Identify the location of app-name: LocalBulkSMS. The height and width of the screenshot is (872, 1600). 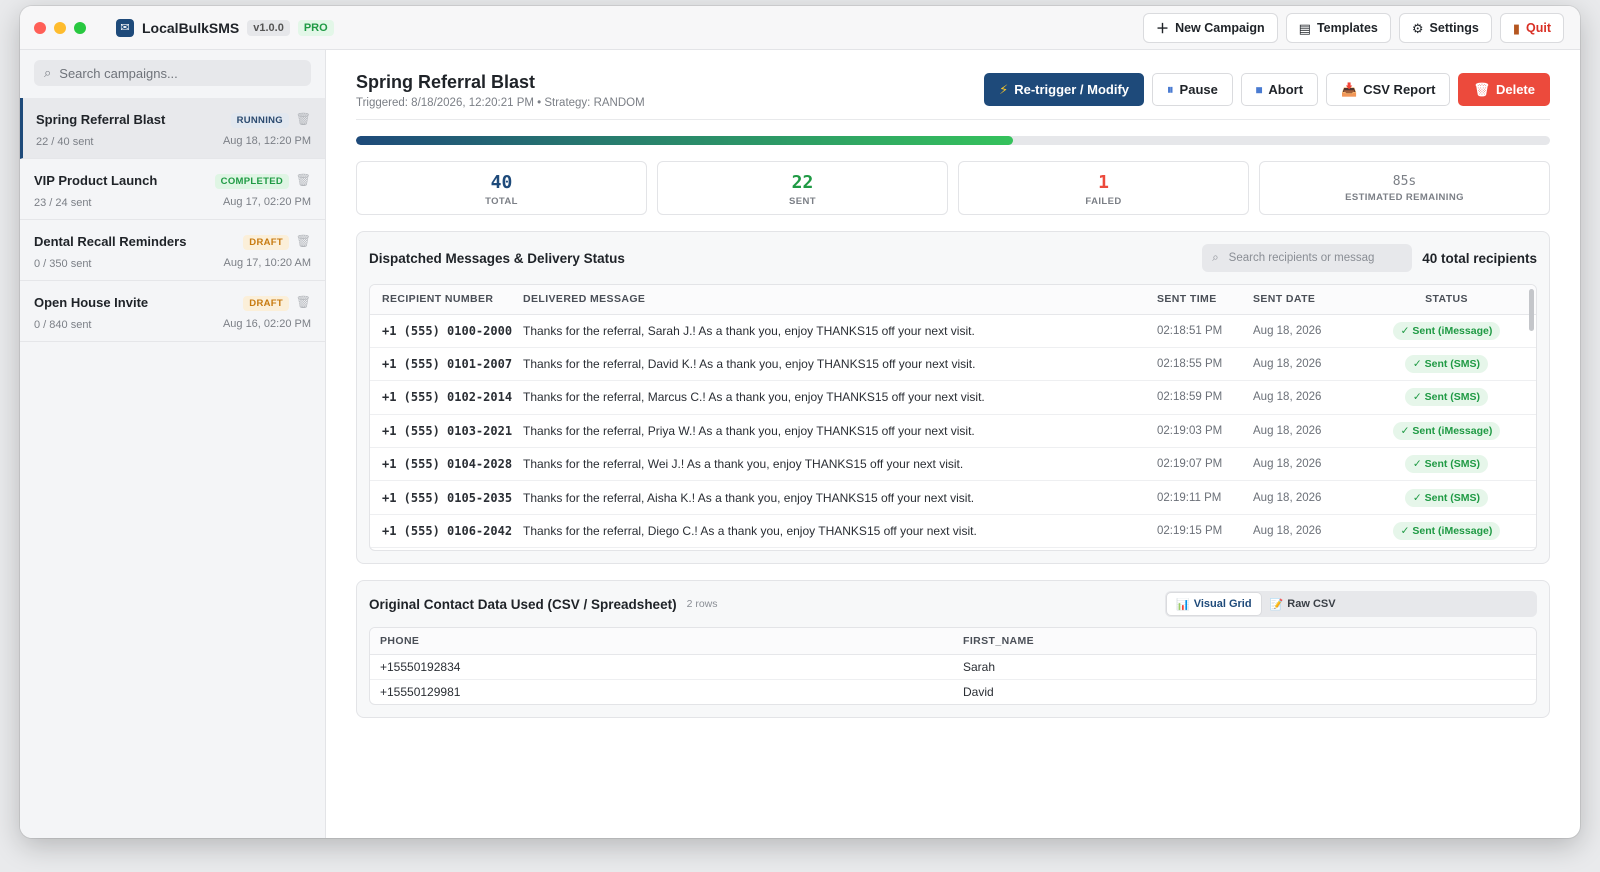
(191, 27).